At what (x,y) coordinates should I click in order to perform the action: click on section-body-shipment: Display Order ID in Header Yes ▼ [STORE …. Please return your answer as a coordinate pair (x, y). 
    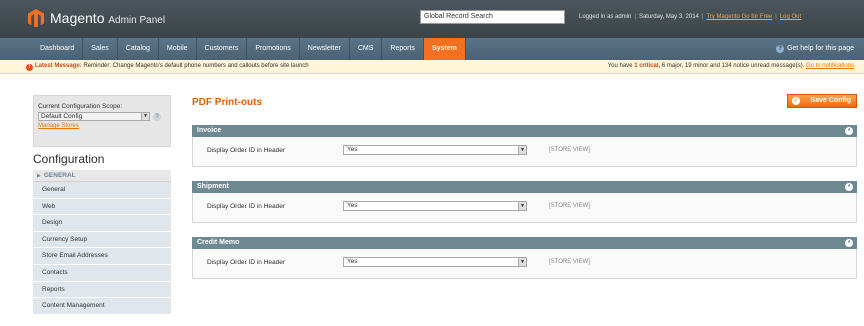
    Looking at the image, I should click on (524, 208).